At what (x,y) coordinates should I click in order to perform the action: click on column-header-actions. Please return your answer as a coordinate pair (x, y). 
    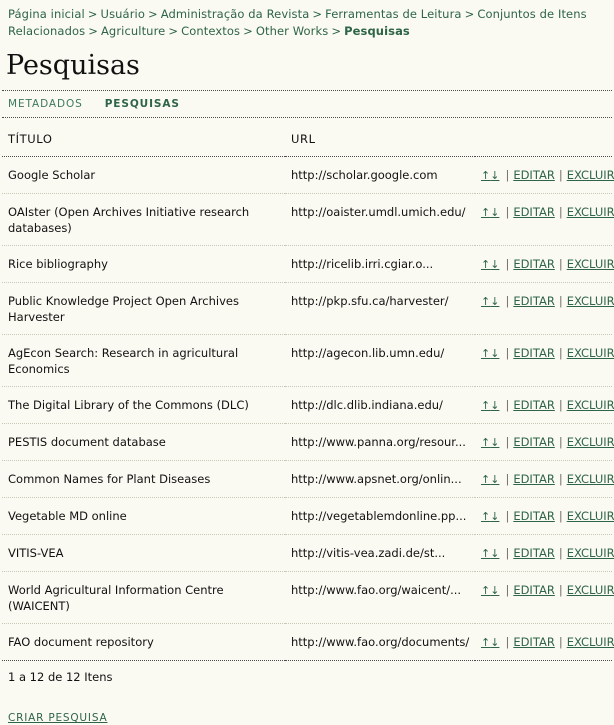
    Looking at the image, I should click on (543, 137).